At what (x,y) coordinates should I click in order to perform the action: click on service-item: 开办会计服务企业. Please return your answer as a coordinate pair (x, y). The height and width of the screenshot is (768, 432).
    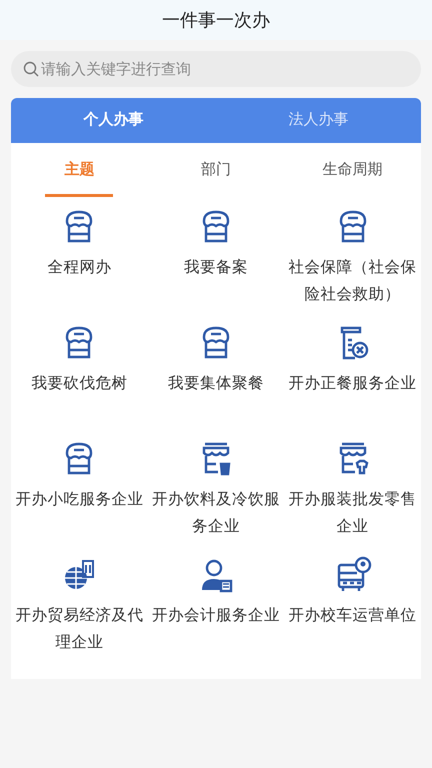
    Looking at the image, I should click on (216, 613).